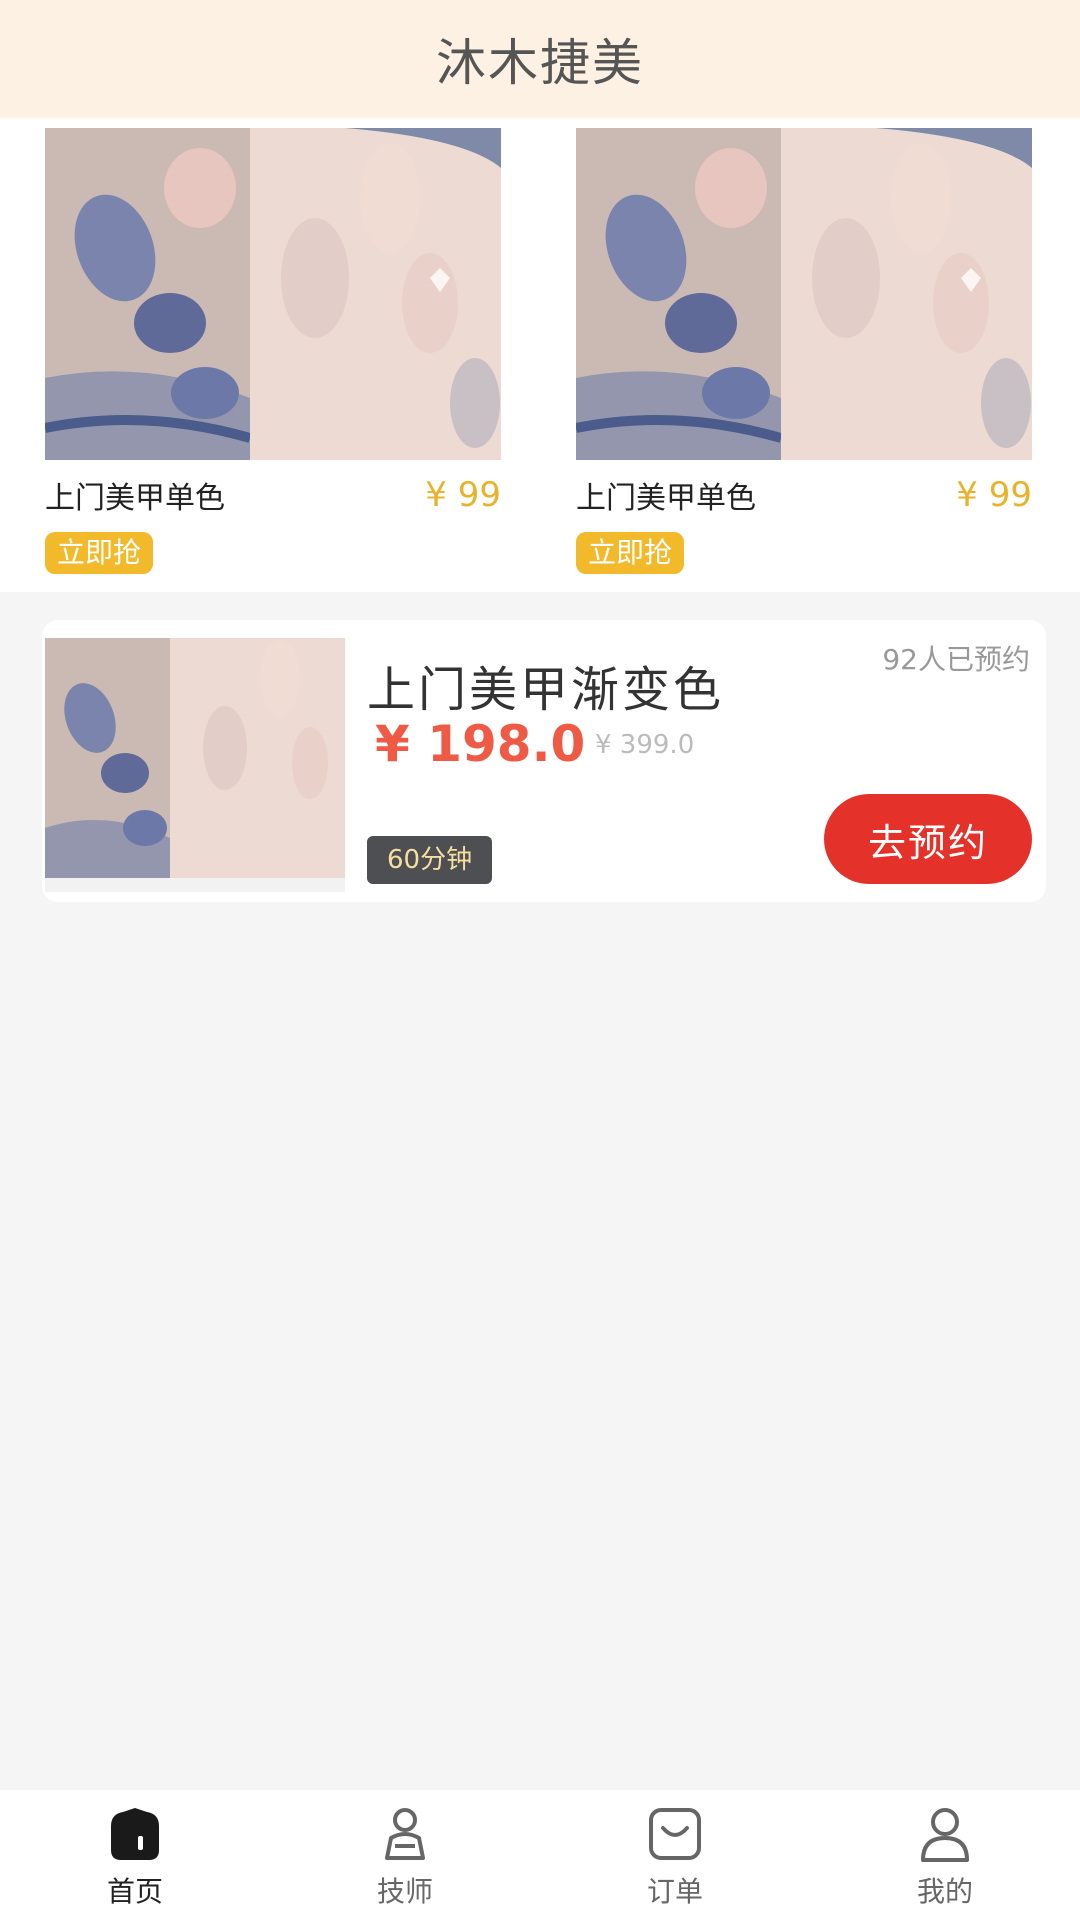  I want to click on service-card: 上门美甲渐变色 92人已预约 ¥ 198.0 ¥ 399.0 60分钟 去预约, so click(544, 761).